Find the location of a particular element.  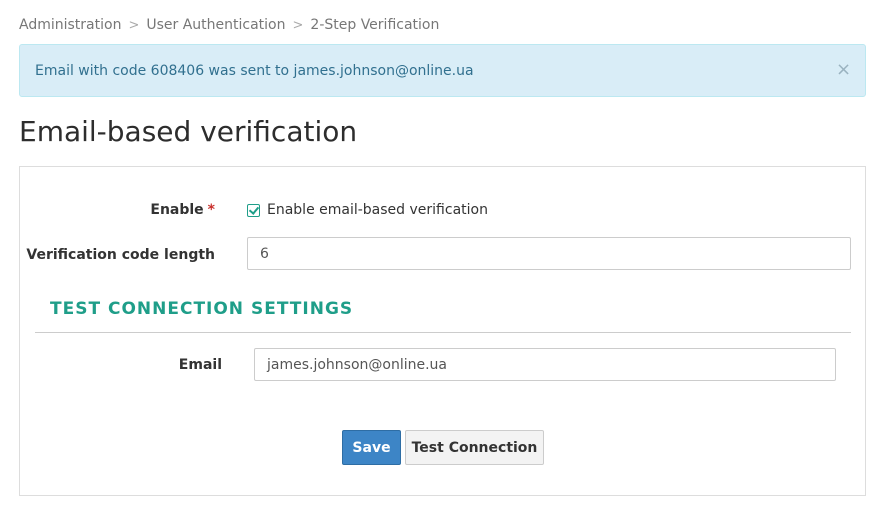

enable-label: Enable * is located at coordinates (182, 210).